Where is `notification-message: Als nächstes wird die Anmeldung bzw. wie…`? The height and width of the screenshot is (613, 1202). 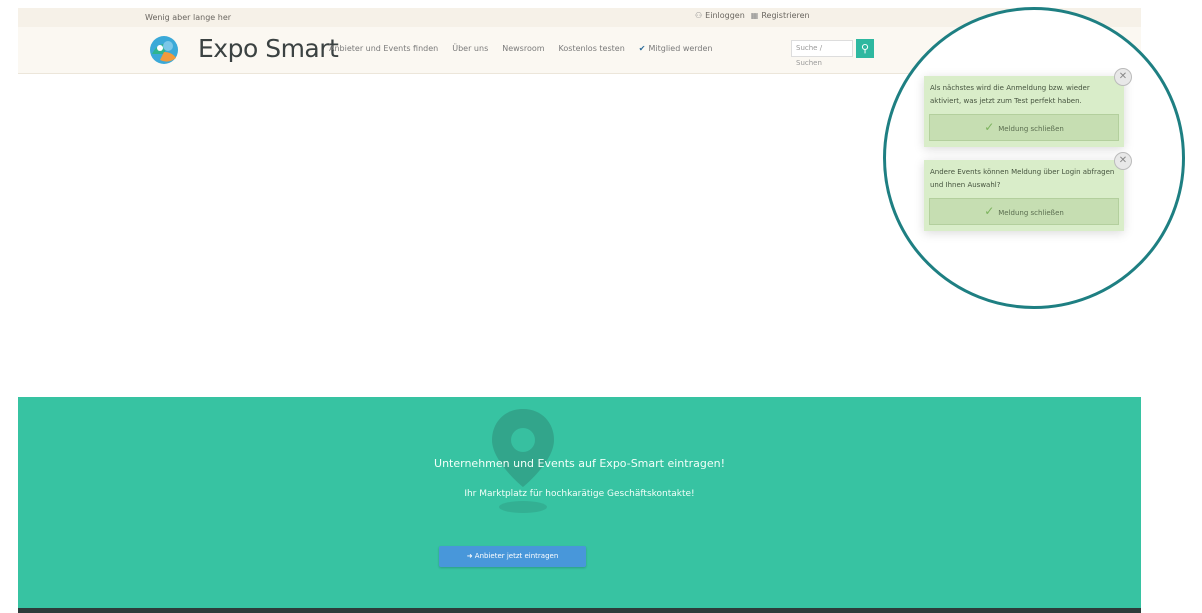
notification-message: Als nächstes wird die Anmeldung bzw. wie… is located at coordinates (1010, 94).